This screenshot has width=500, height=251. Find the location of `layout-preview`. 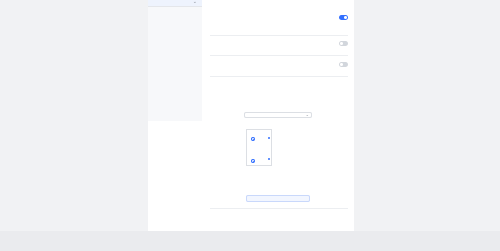

layout-preview is located at coordinates (259, 147).